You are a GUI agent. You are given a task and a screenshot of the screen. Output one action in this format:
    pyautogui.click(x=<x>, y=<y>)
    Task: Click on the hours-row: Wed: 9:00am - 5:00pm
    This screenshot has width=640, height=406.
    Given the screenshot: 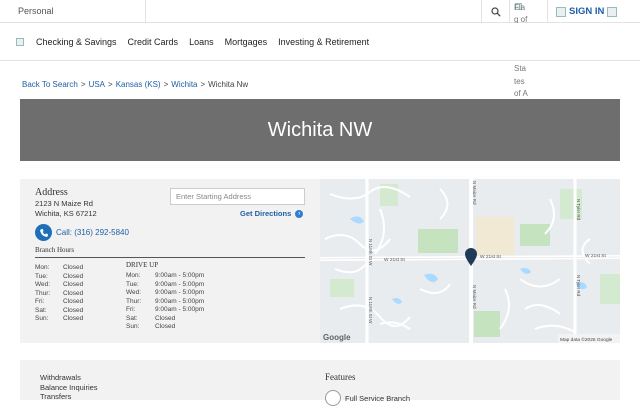 What is the action you would take?
    pyautogui.click(x=165, y=293)
    